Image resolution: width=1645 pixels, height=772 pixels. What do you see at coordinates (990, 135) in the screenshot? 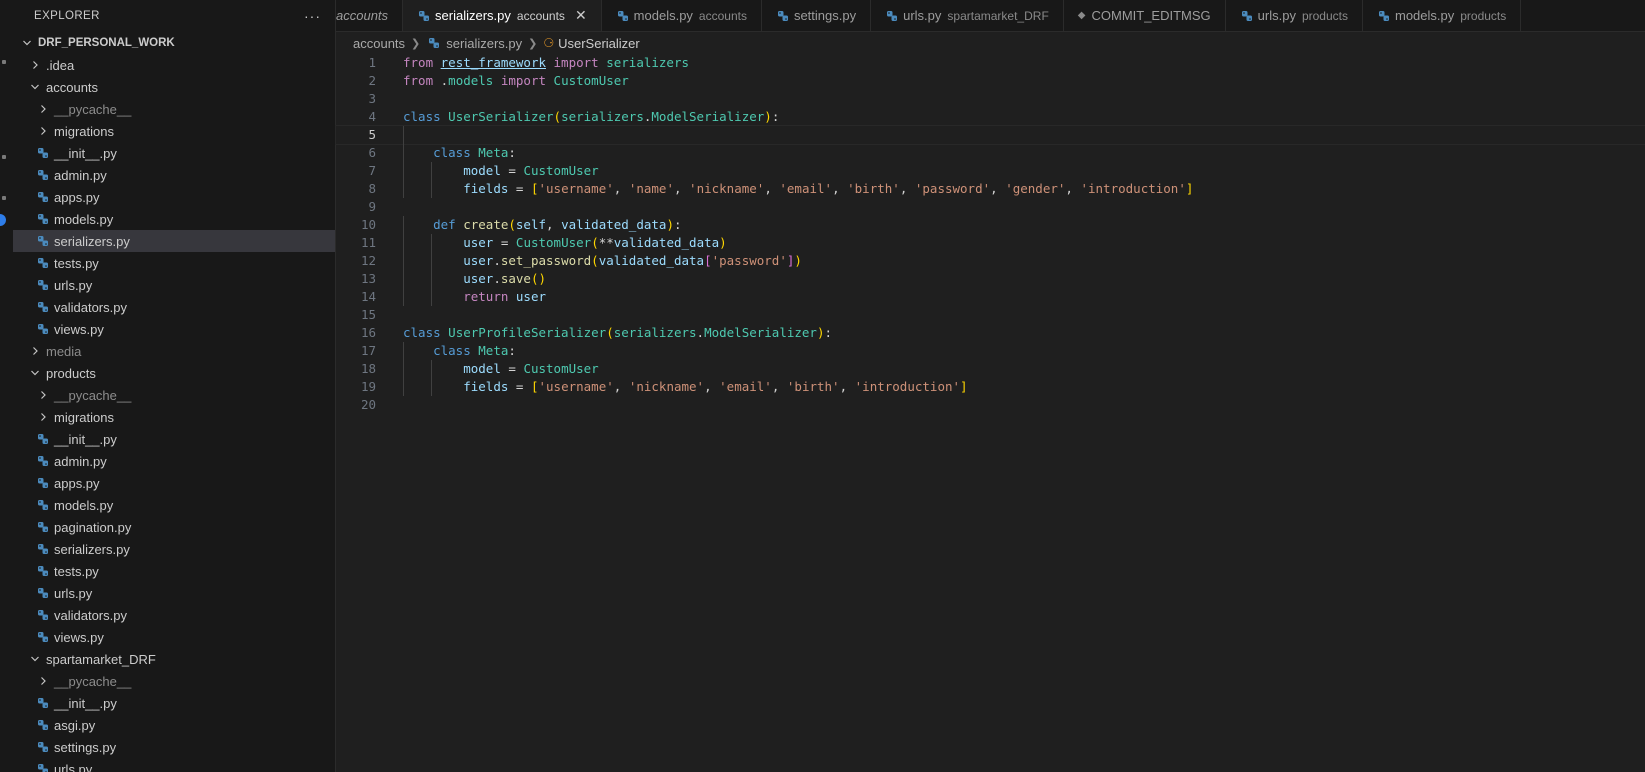
I see `code-line: 5` at bounding box center [990, 135].